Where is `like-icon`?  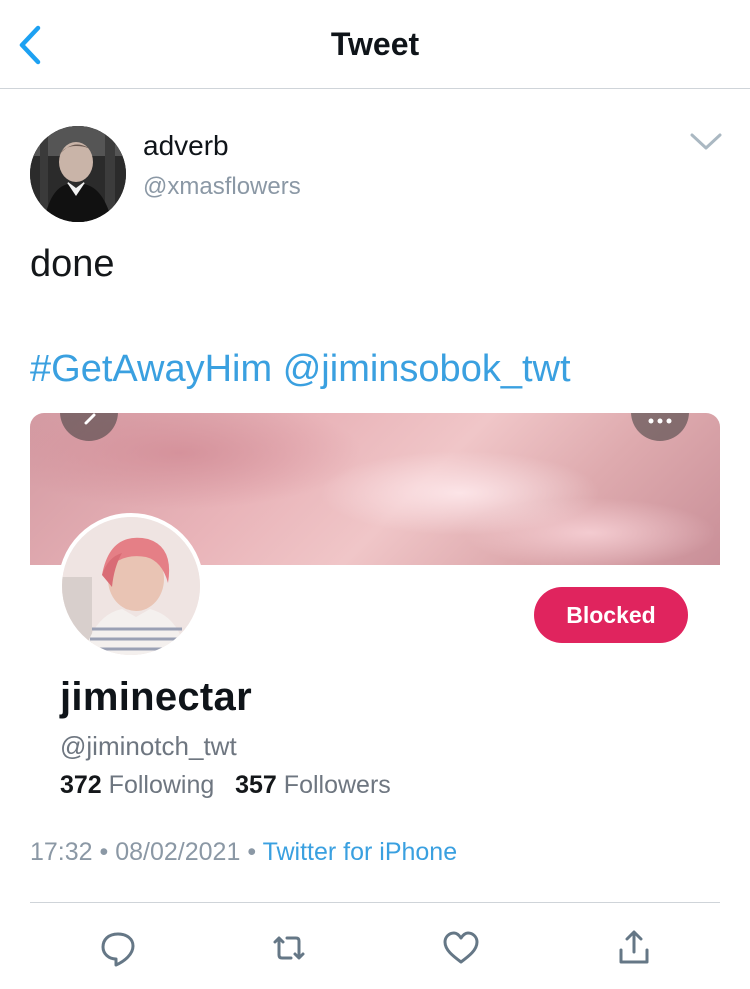 like-icon is located at coordinates (461, 947).